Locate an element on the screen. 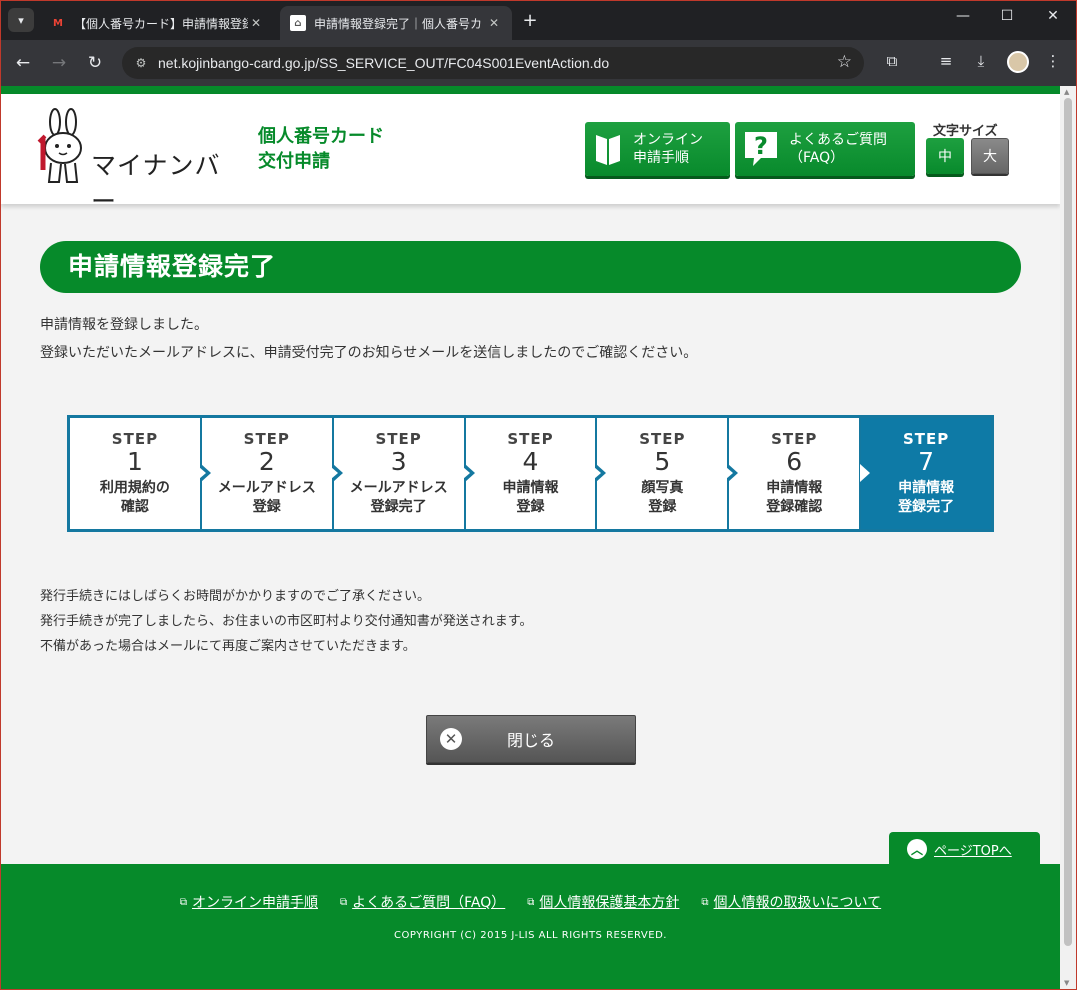  mynumber-logo: マイナンバー is located at coordinates (137, 162).